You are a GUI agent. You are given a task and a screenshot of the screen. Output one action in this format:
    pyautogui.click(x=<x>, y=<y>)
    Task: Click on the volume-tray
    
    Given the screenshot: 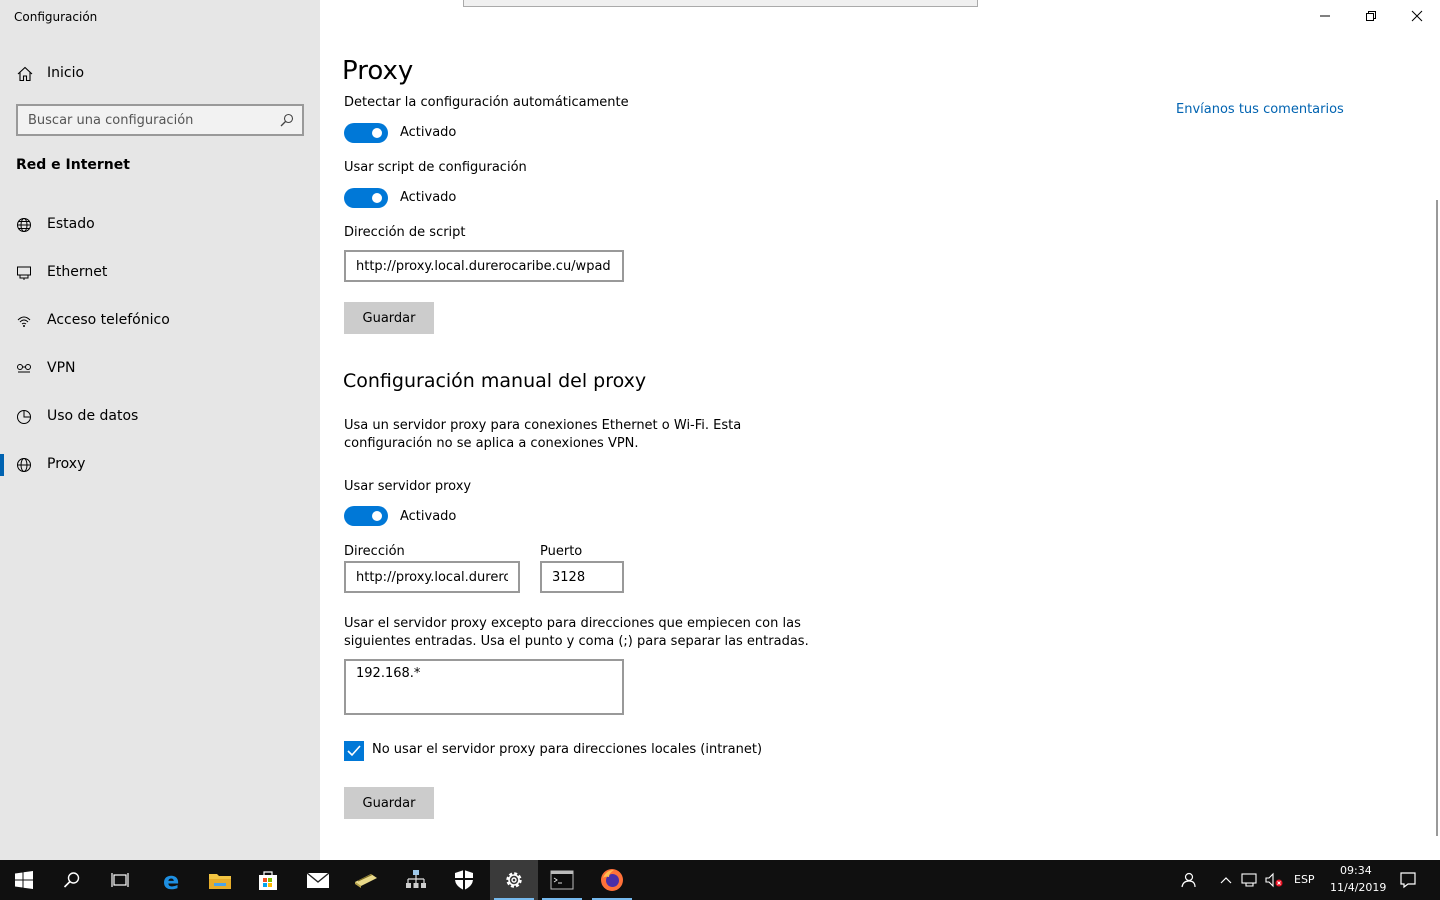 What is the action you would take?
    pyautogui.click(x=1274, y=880)
    